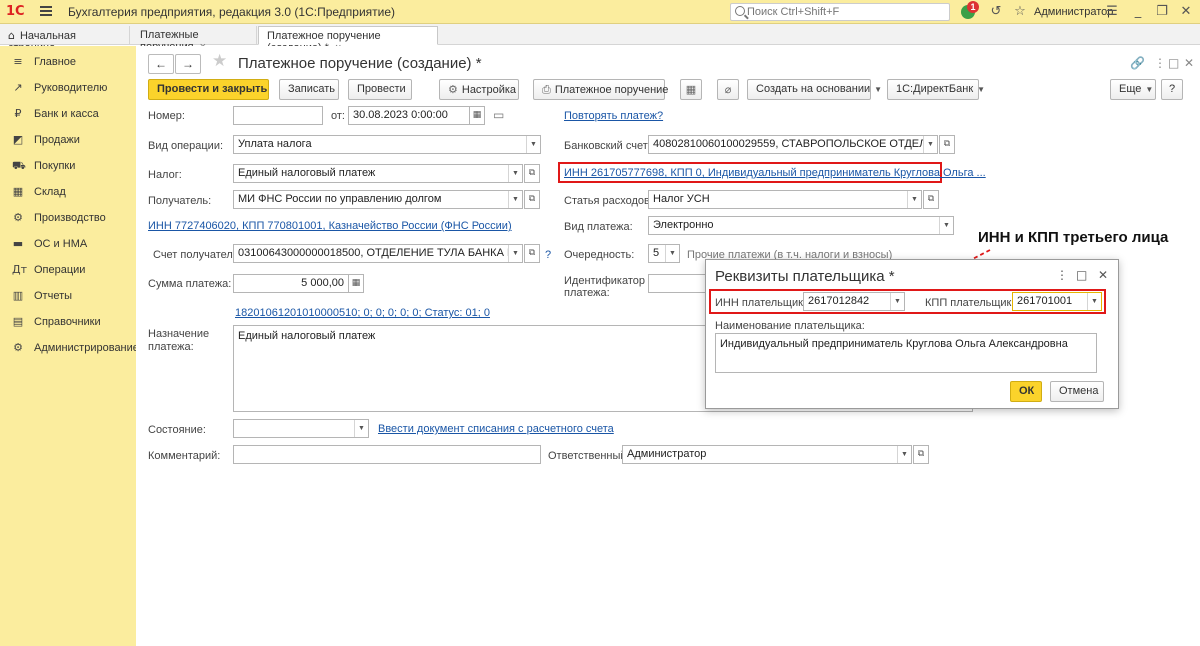 The image size is (1200, 646). Describe the element at coordinates (278, 115) in the screenshot. I see `number-field` at that location.